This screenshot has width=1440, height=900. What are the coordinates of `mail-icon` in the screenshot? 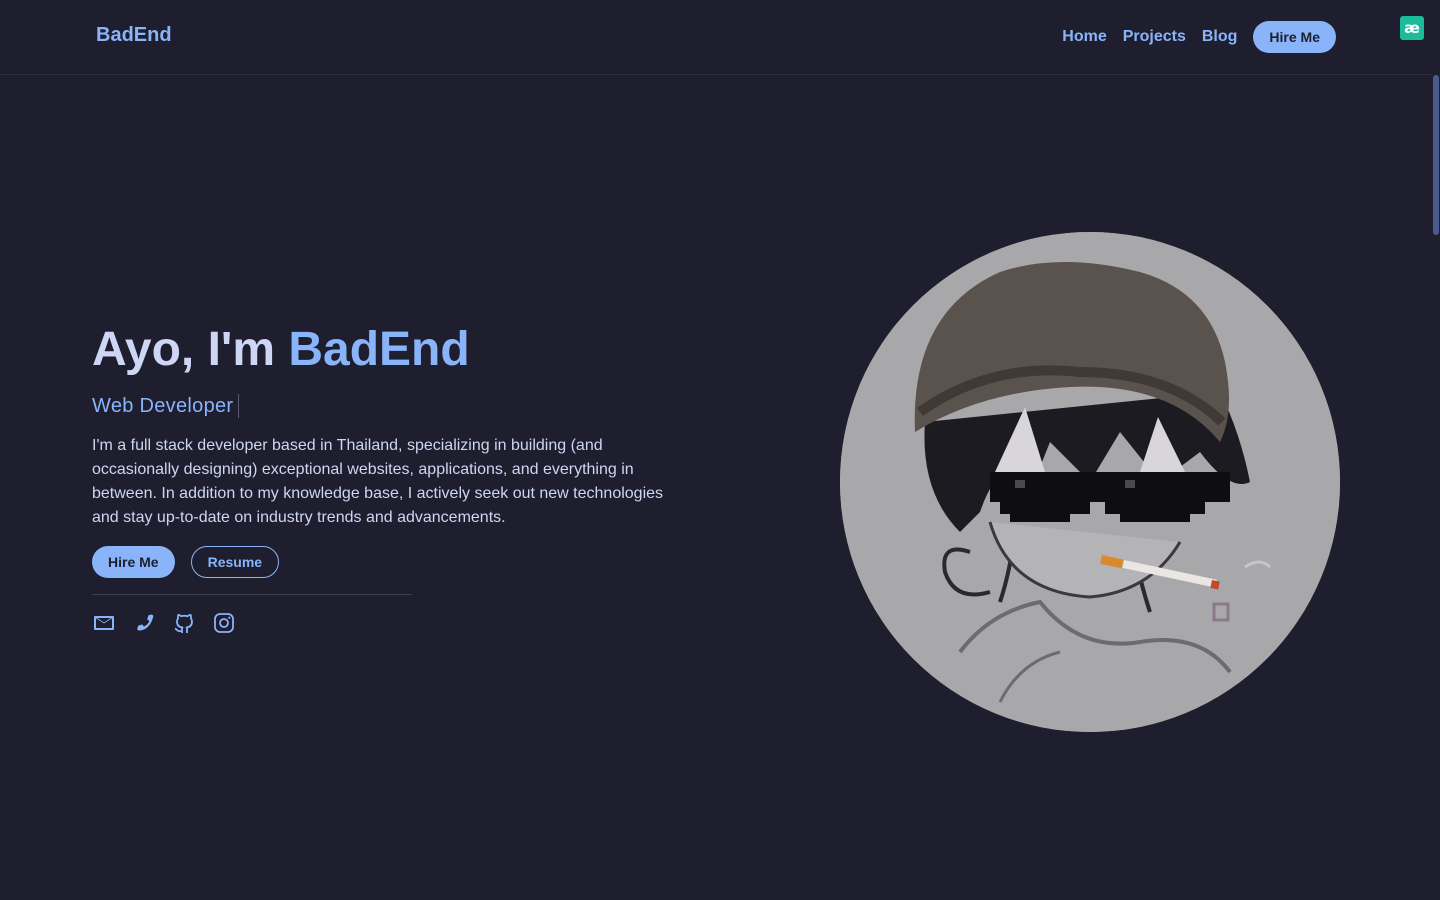 It's located at (104, 623).